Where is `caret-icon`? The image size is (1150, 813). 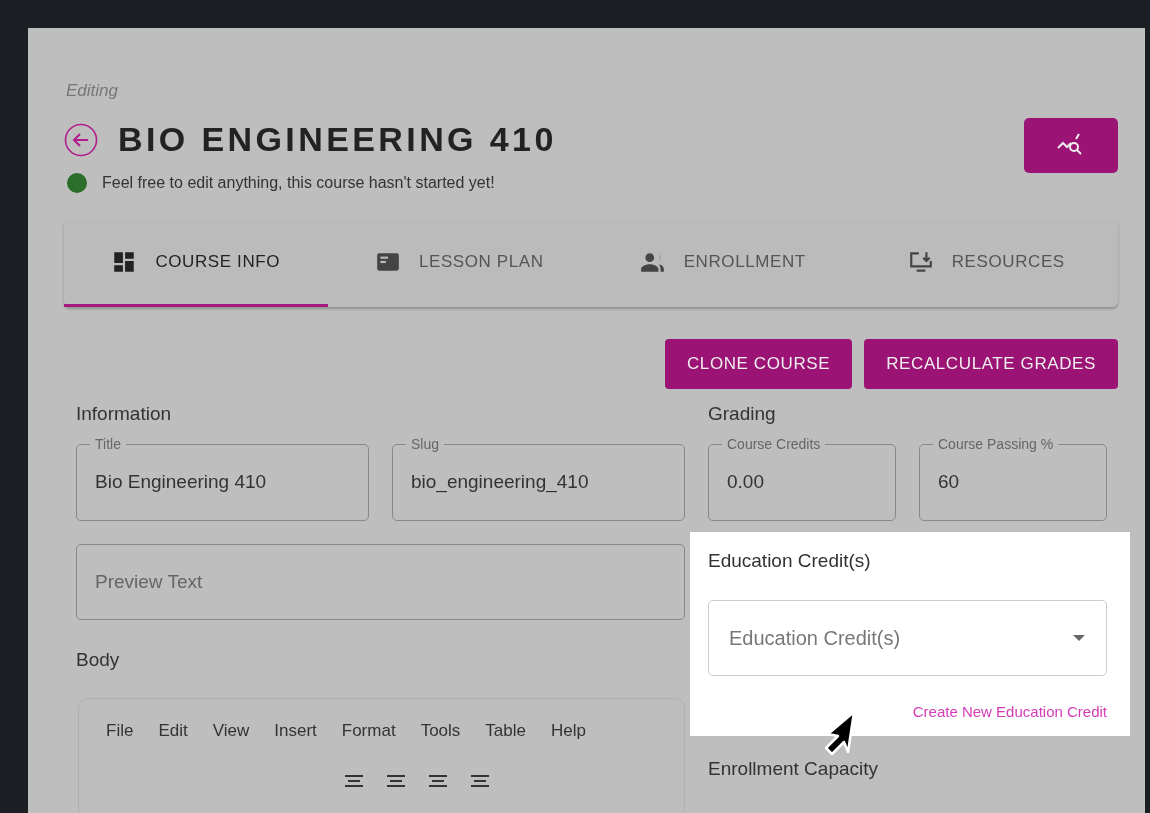 caret-icon is located at coordinates (1079, 638).